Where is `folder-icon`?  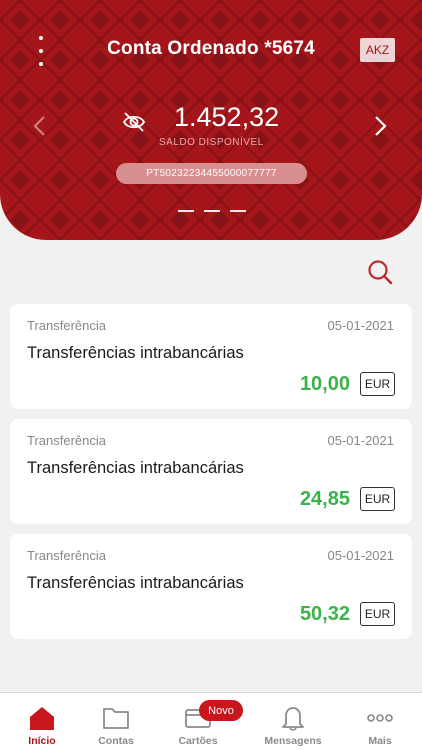
folder-icon is located at coordinates (116, 718).